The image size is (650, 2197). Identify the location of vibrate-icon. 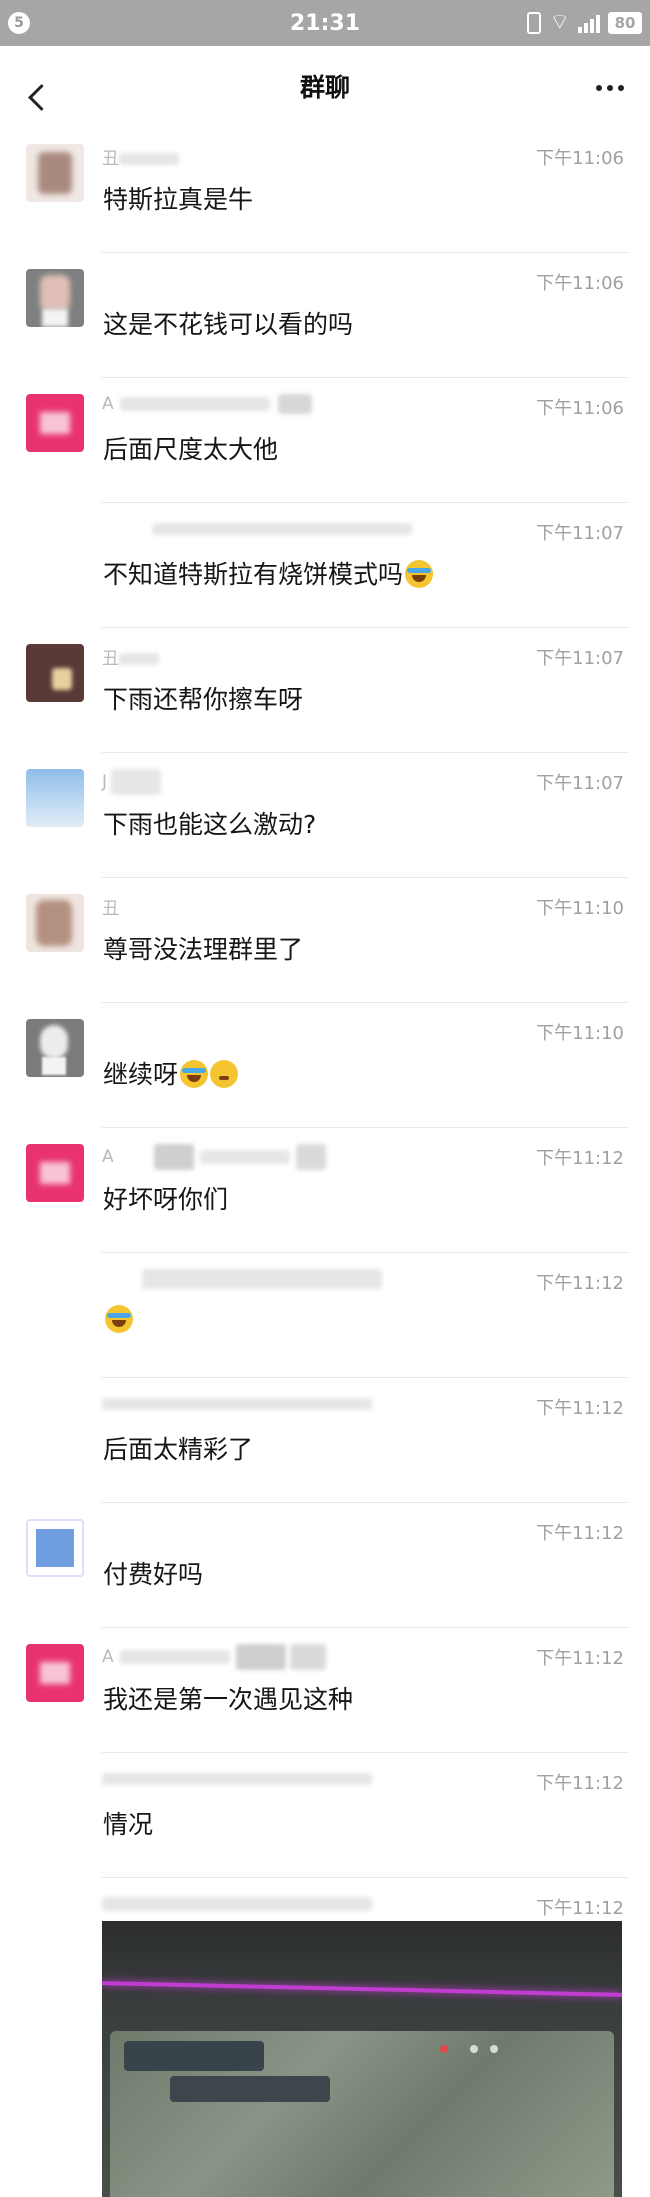
(534, 23).